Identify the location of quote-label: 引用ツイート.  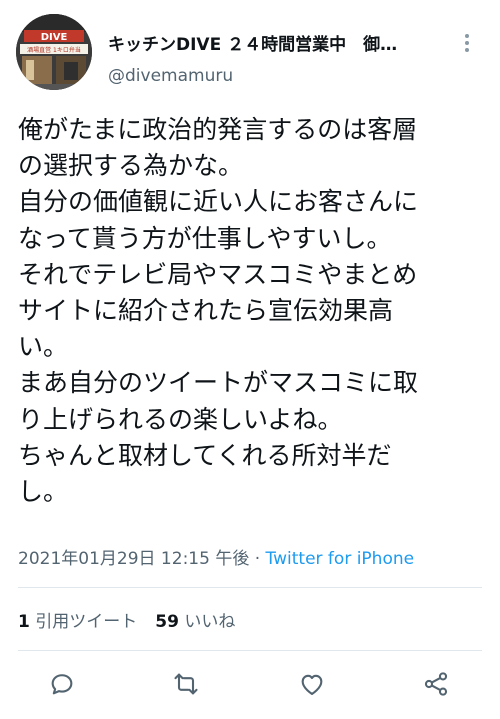
(86, 622).